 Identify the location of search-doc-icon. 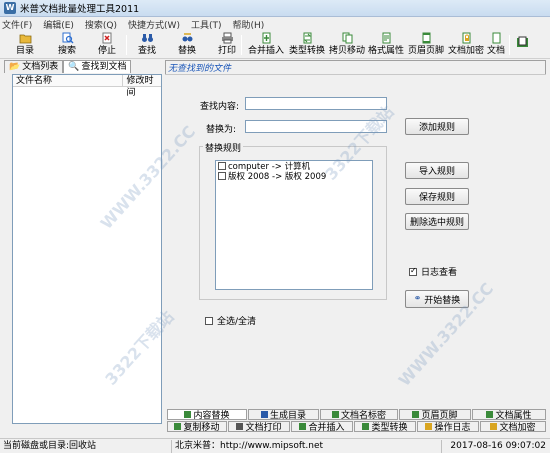
(67, 38).